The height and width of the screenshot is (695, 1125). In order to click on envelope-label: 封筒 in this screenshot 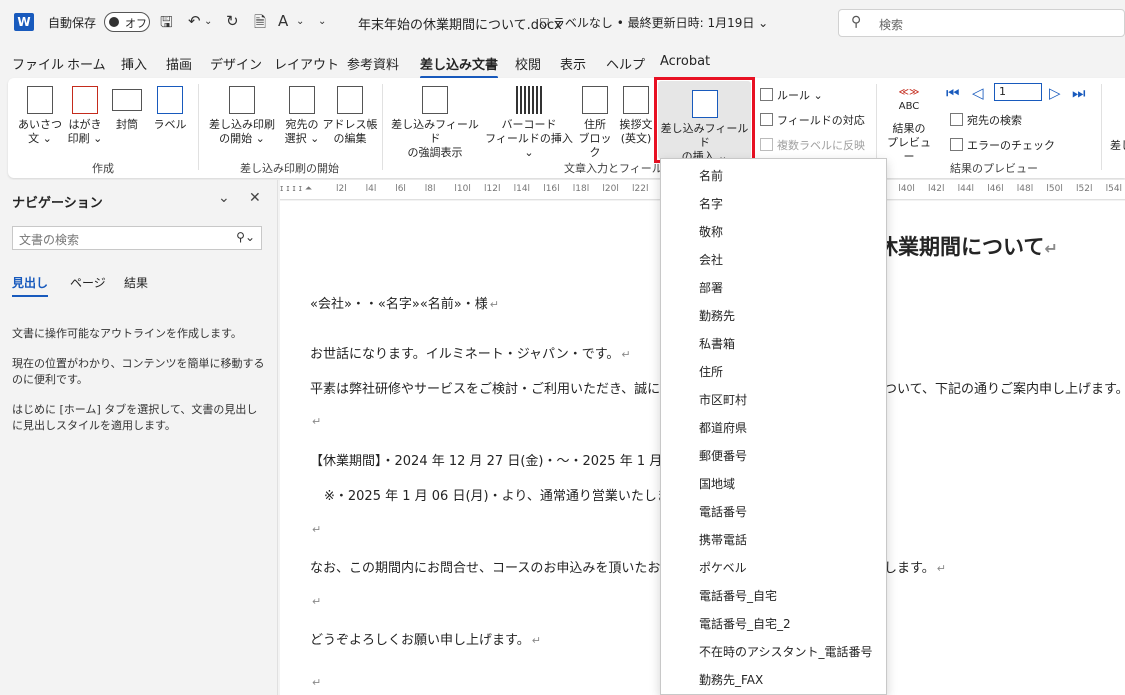, I will do `click(127, 124)`.